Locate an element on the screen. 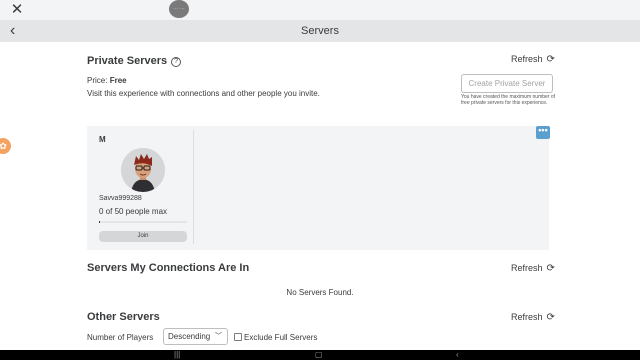 The image size is (640, 360). more-options-button: ••• is located at coordinates (543, 132).